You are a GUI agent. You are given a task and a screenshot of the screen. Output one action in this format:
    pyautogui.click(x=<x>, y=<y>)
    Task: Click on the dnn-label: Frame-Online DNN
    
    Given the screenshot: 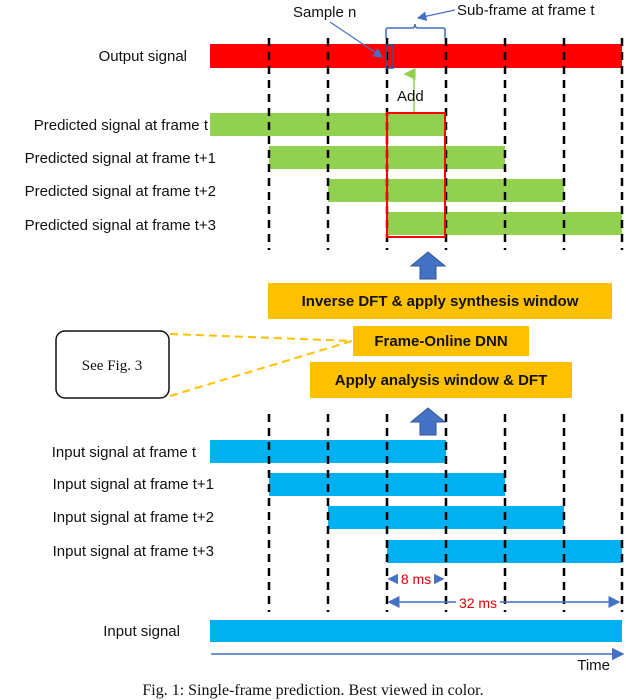 What is the action you would take?
    pyautogui.click(x=440, y=341)
    